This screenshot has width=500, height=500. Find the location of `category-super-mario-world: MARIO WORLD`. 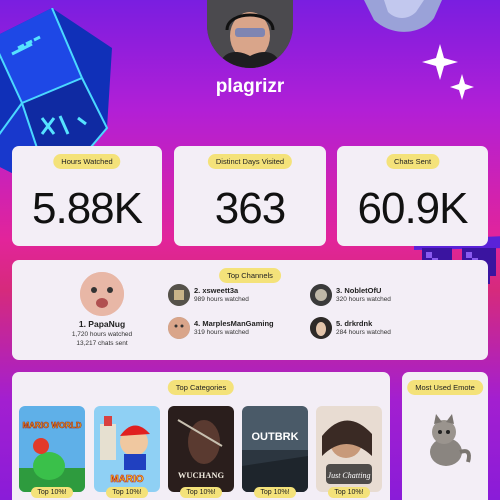

category-super-mario-world: MARIO WORLD is located at coordinates (52, 449).